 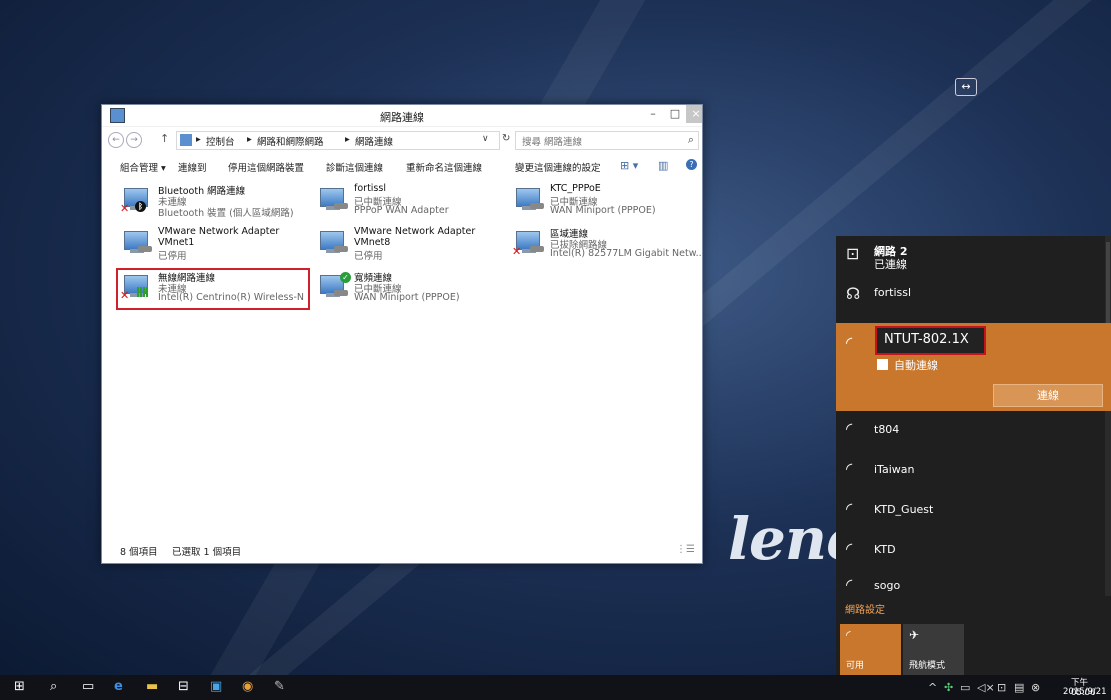 I want to click on network-item-sogo: ◜ sogo, so click(x=971, y=582).